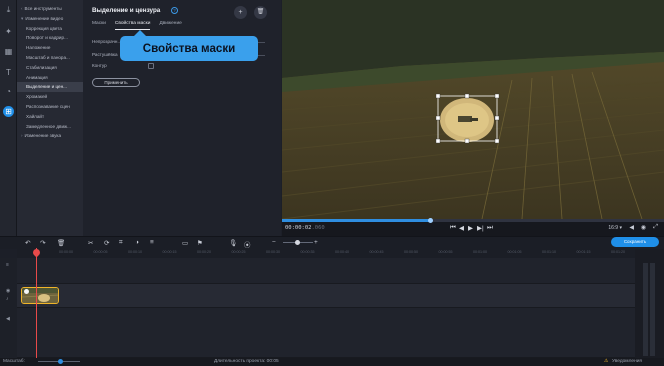  I want to click on effects-track, so click(326, 271).